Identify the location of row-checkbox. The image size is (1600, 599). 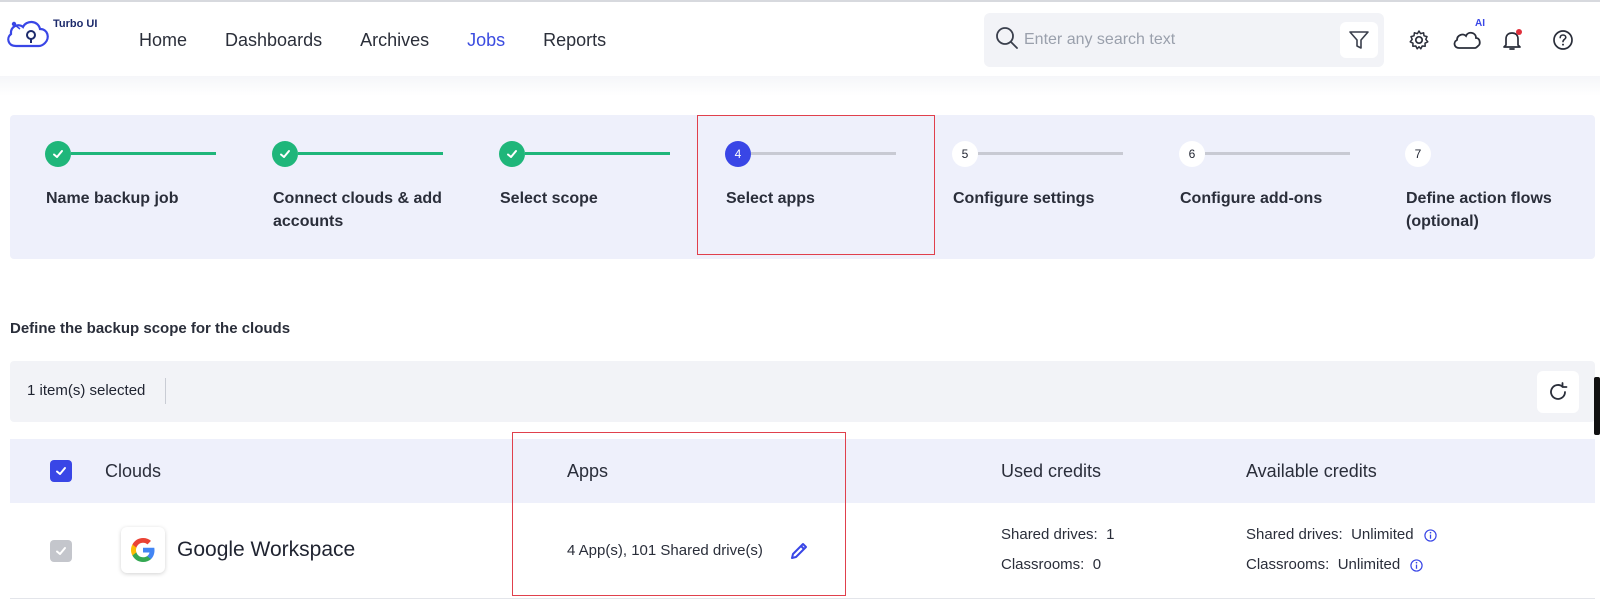
(61, 551).